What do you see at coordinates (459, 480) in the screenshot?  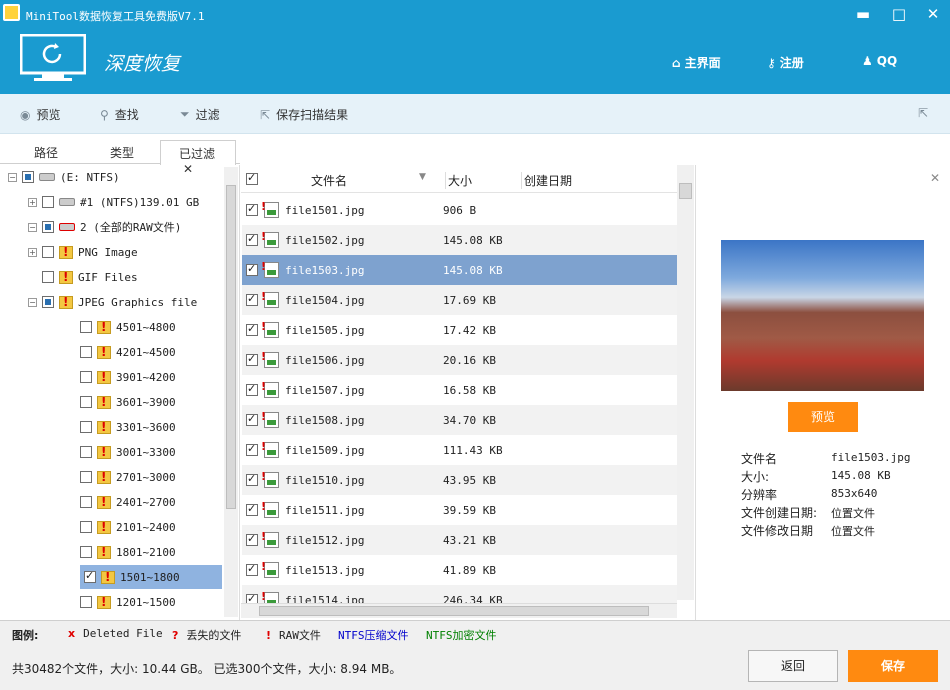 I see `file-row: ! file1510.jpg 43.95 KB` at bounding box center [459, 480].